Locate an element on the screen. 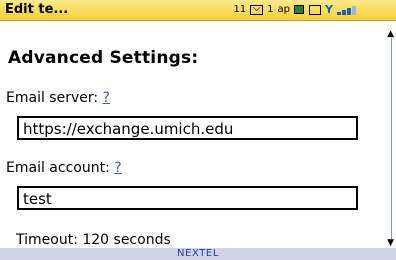 The height and width of the screenshot is (260, 396). page-heading: Advanced Settings: is located at coordinates (103, 58).